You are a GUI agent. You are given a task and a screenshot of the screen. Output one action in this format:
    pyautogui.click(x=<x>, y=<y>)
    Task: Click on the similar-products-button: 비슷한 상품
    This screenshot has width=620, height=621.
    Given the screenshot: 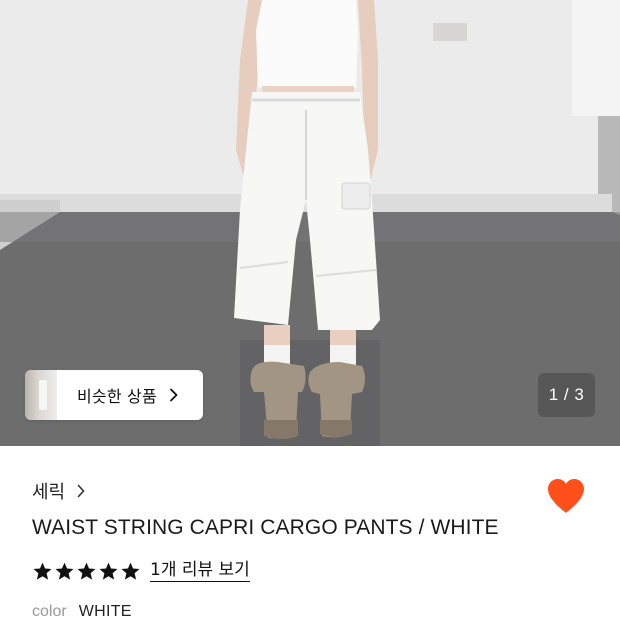 What is the action you would take?
    pyautogui.click(x=114, y=395)
    